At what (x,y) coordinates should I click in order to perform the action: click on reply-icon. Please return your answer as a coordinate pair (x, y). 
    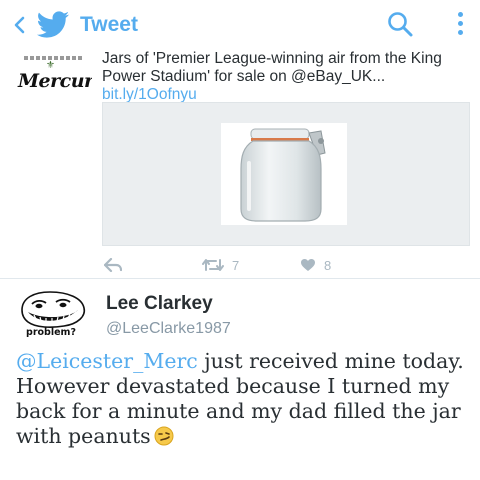
    Looking at the image, I should click on (113, 265).